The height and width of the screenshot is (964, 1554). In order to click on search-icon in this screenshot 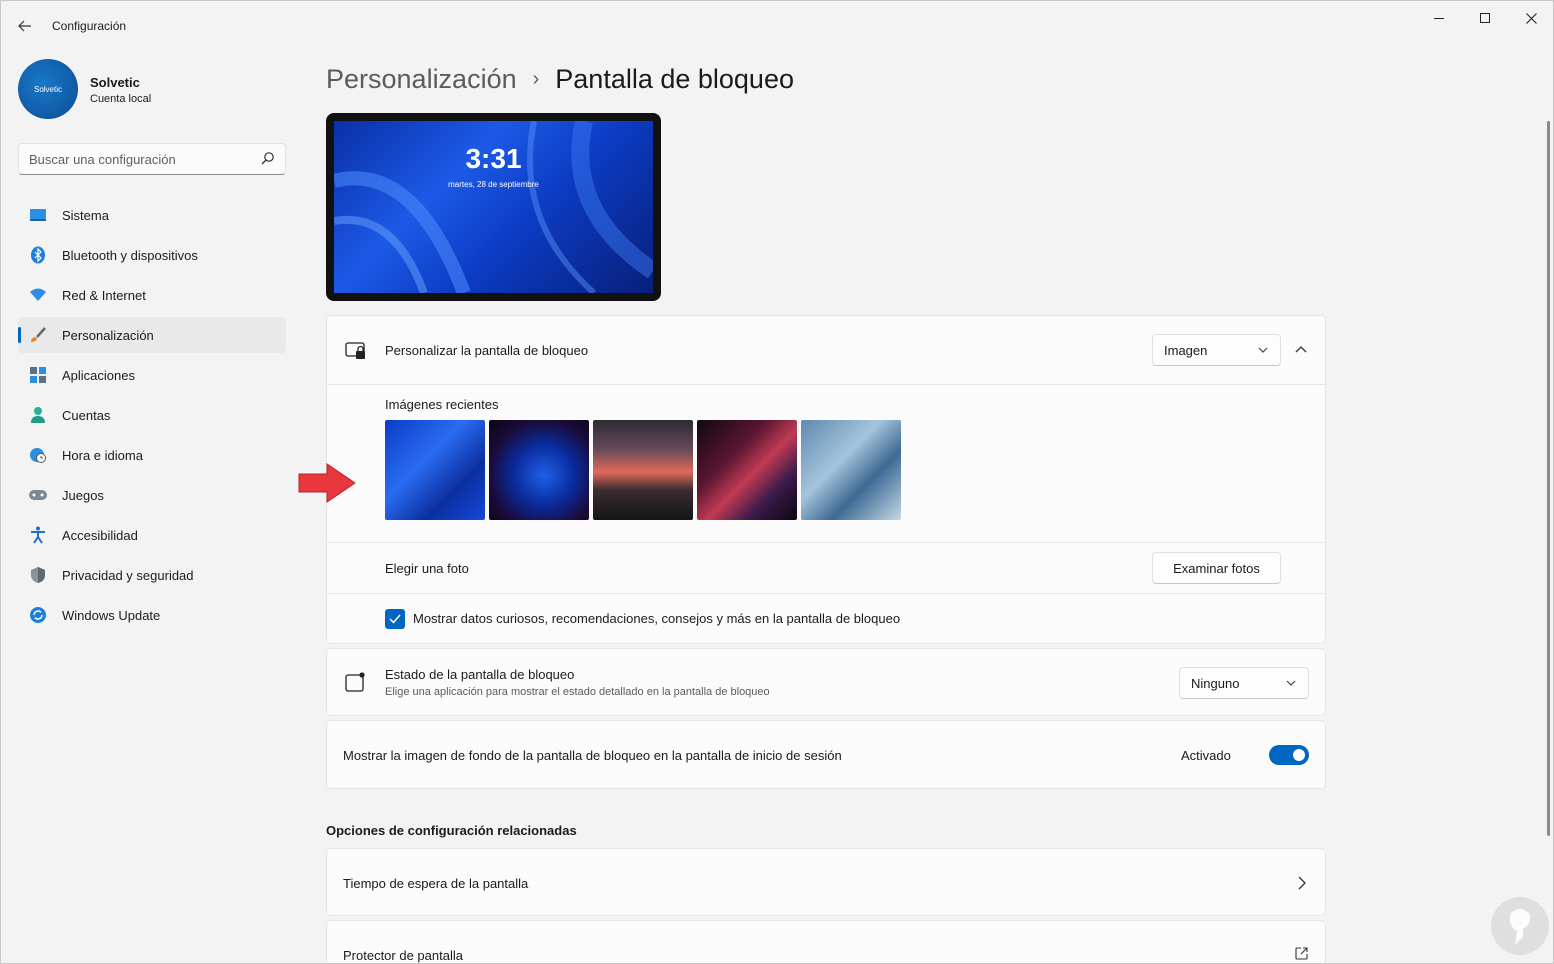, I will do `click(268, 158)`.